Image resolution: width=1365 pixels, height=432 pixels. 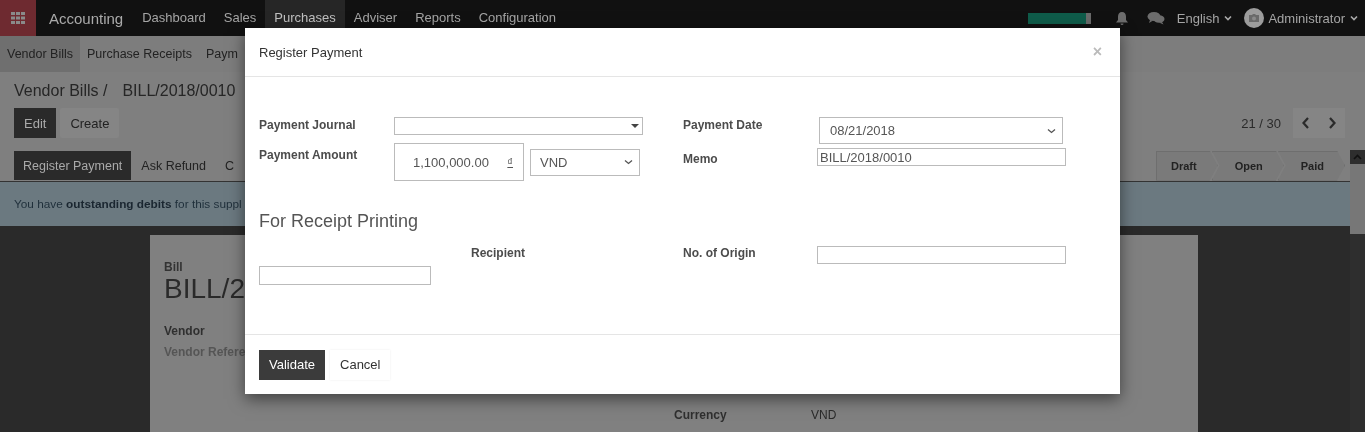 I want to click on apps-menu-button, so click(x=18, y=18).